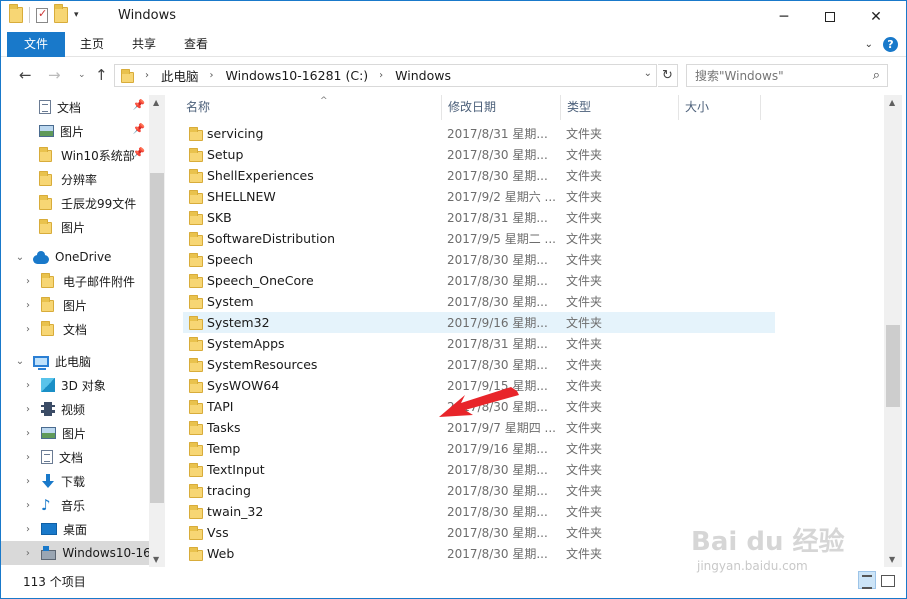  Describe the element at coordinates (75, 107) in the screenshot. I see `nav-item-documents: 文档 📌` at that location.